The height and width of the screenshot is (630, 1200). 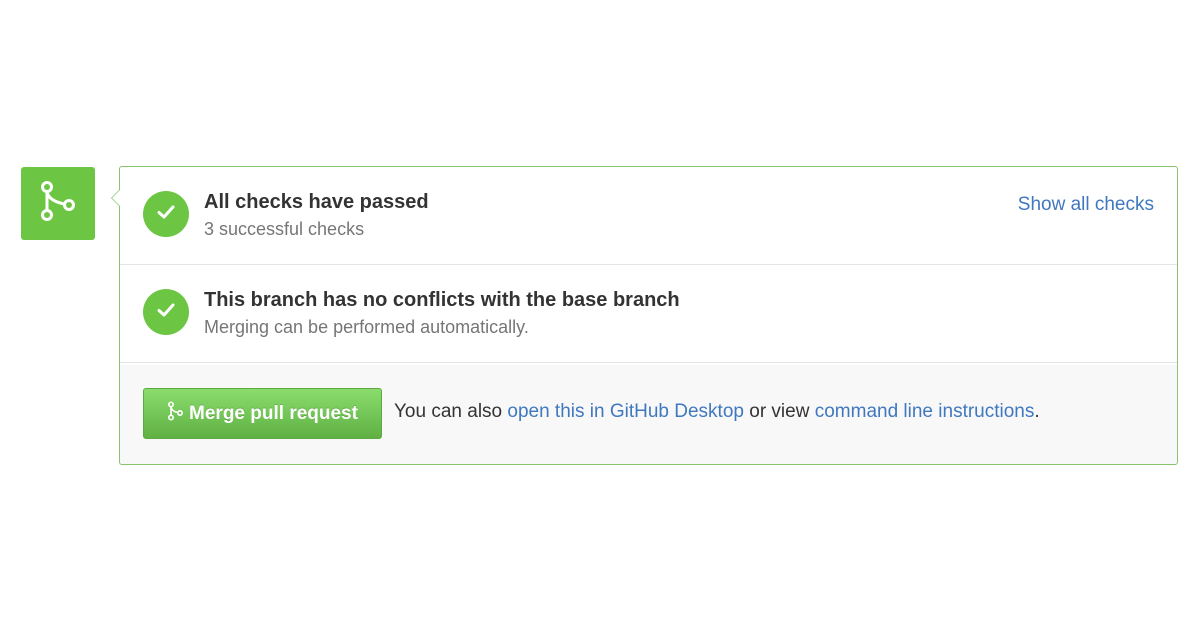 What do you see at coordinates (116, 198) in the screenshot?
I see `box-pointer-fill` at bounding box center [116, 198].